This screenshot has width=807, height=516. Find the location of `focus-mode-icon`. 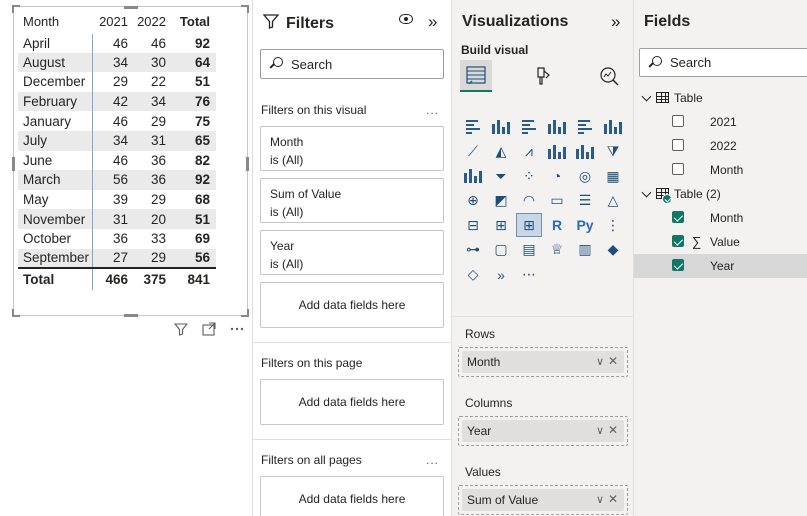

focus-mode-icon is located at coordinates (209, 330).